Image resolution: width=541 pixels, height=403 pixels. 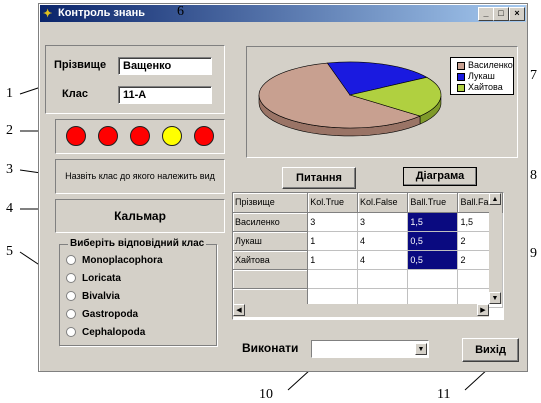 What do you see at coordinates (93, 280) in the screenshot?
I see `radio-option: Loricata` at bounding box center [93, 280].